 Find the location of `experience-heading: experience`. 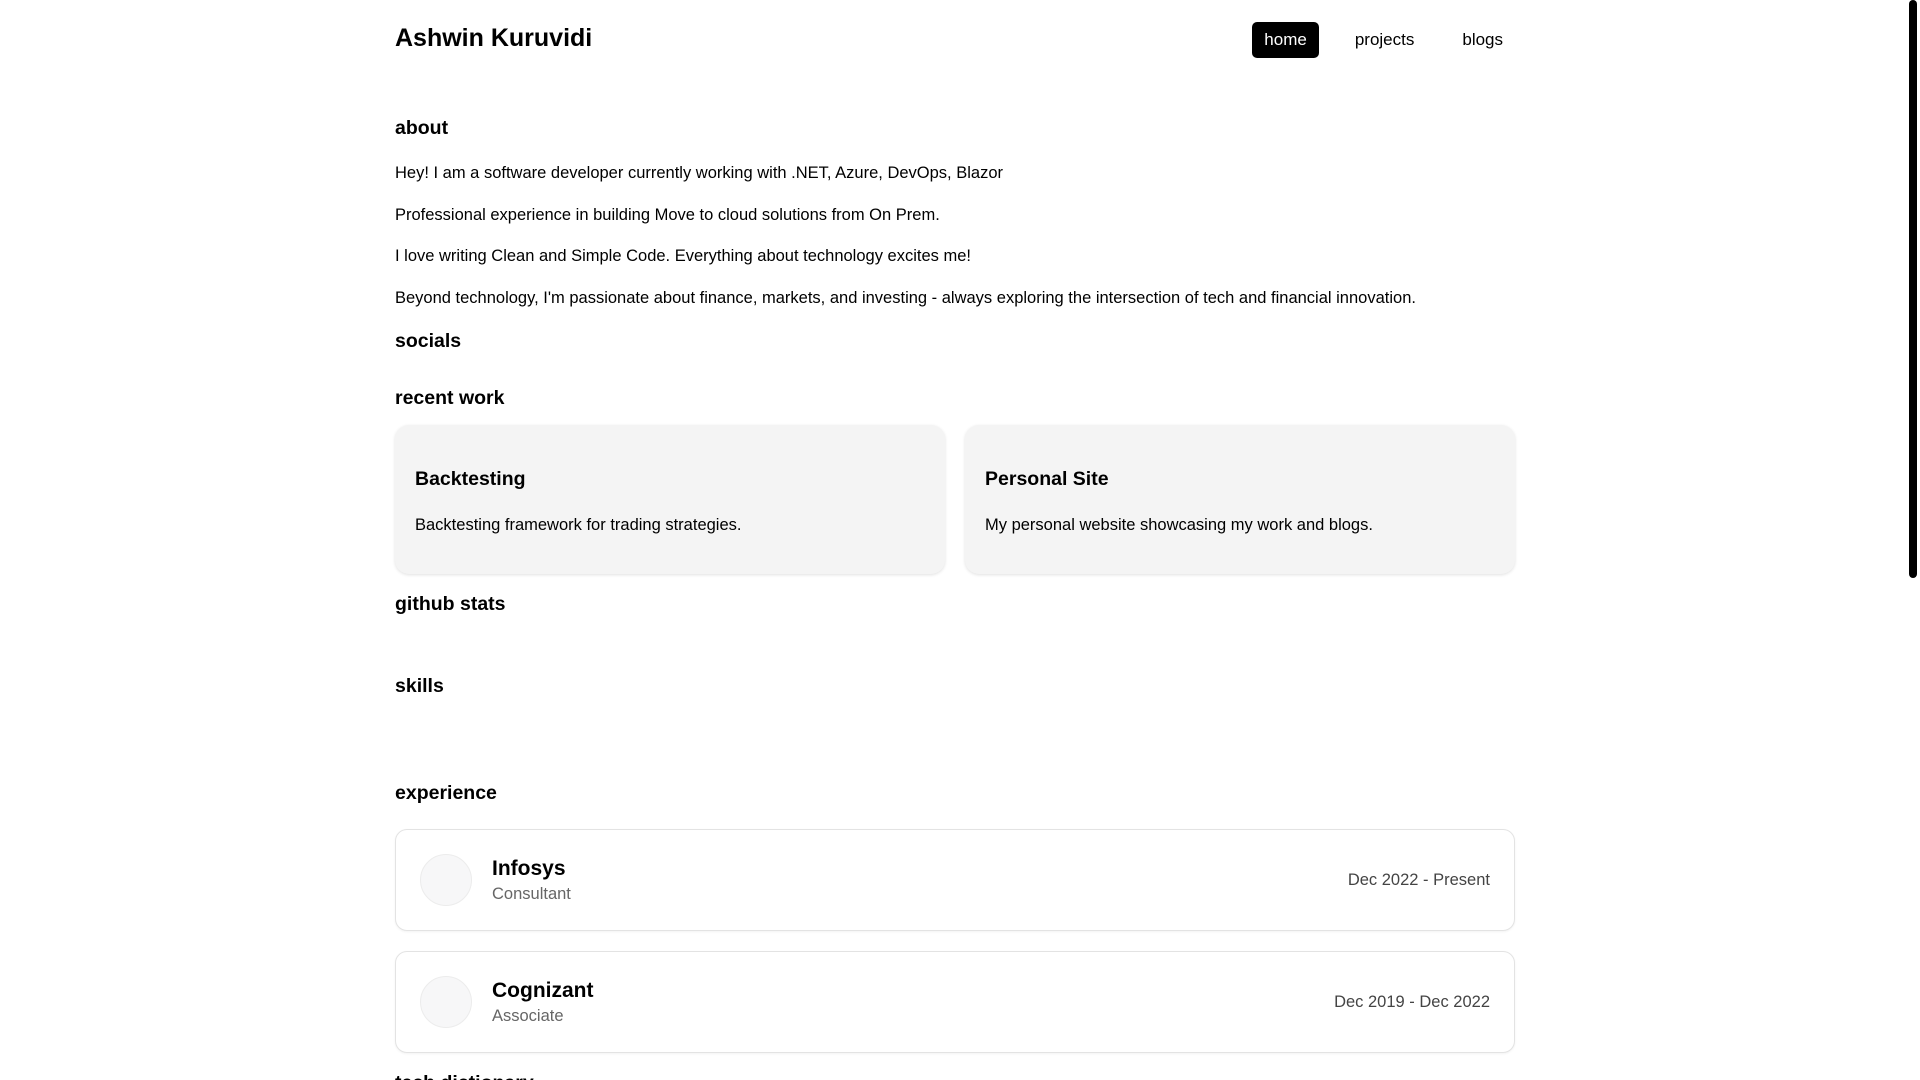

experience-heading: experience is located at coordinates (446, 793).